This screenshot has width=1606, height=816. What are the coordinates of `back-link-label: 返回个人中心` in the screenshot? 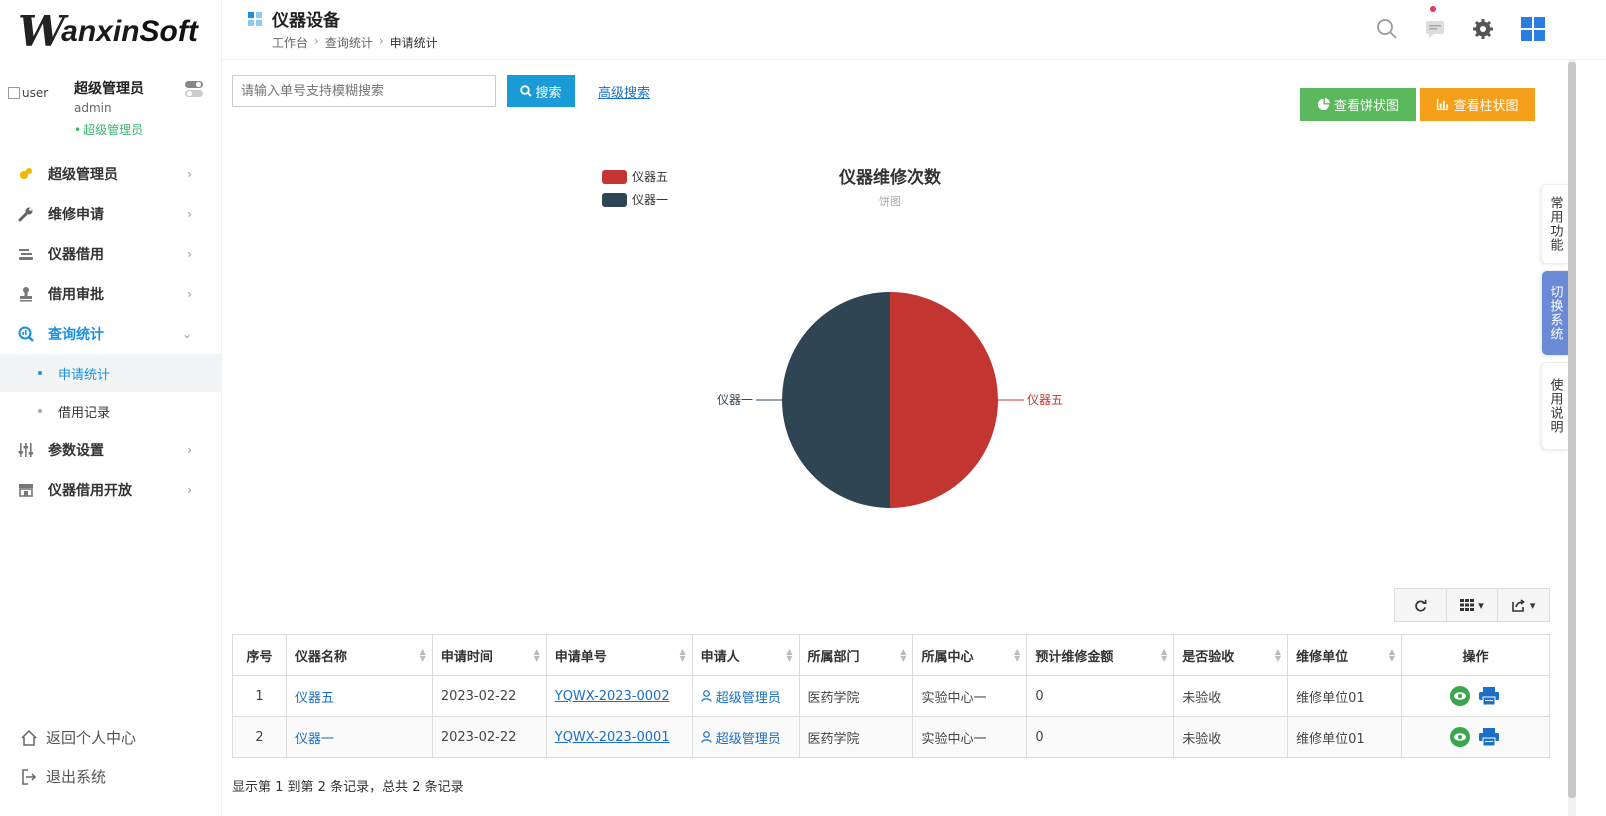 It's located at (91, 738).